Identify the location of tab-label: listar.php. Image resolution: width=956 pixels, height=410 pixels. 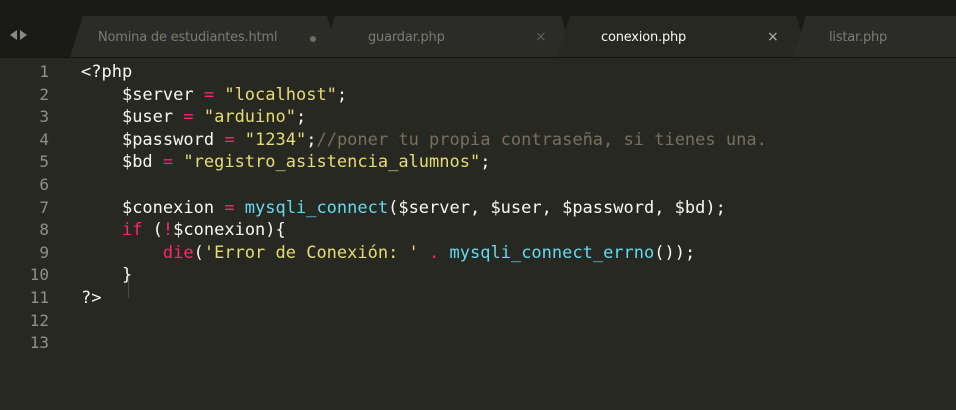
(858, 37).